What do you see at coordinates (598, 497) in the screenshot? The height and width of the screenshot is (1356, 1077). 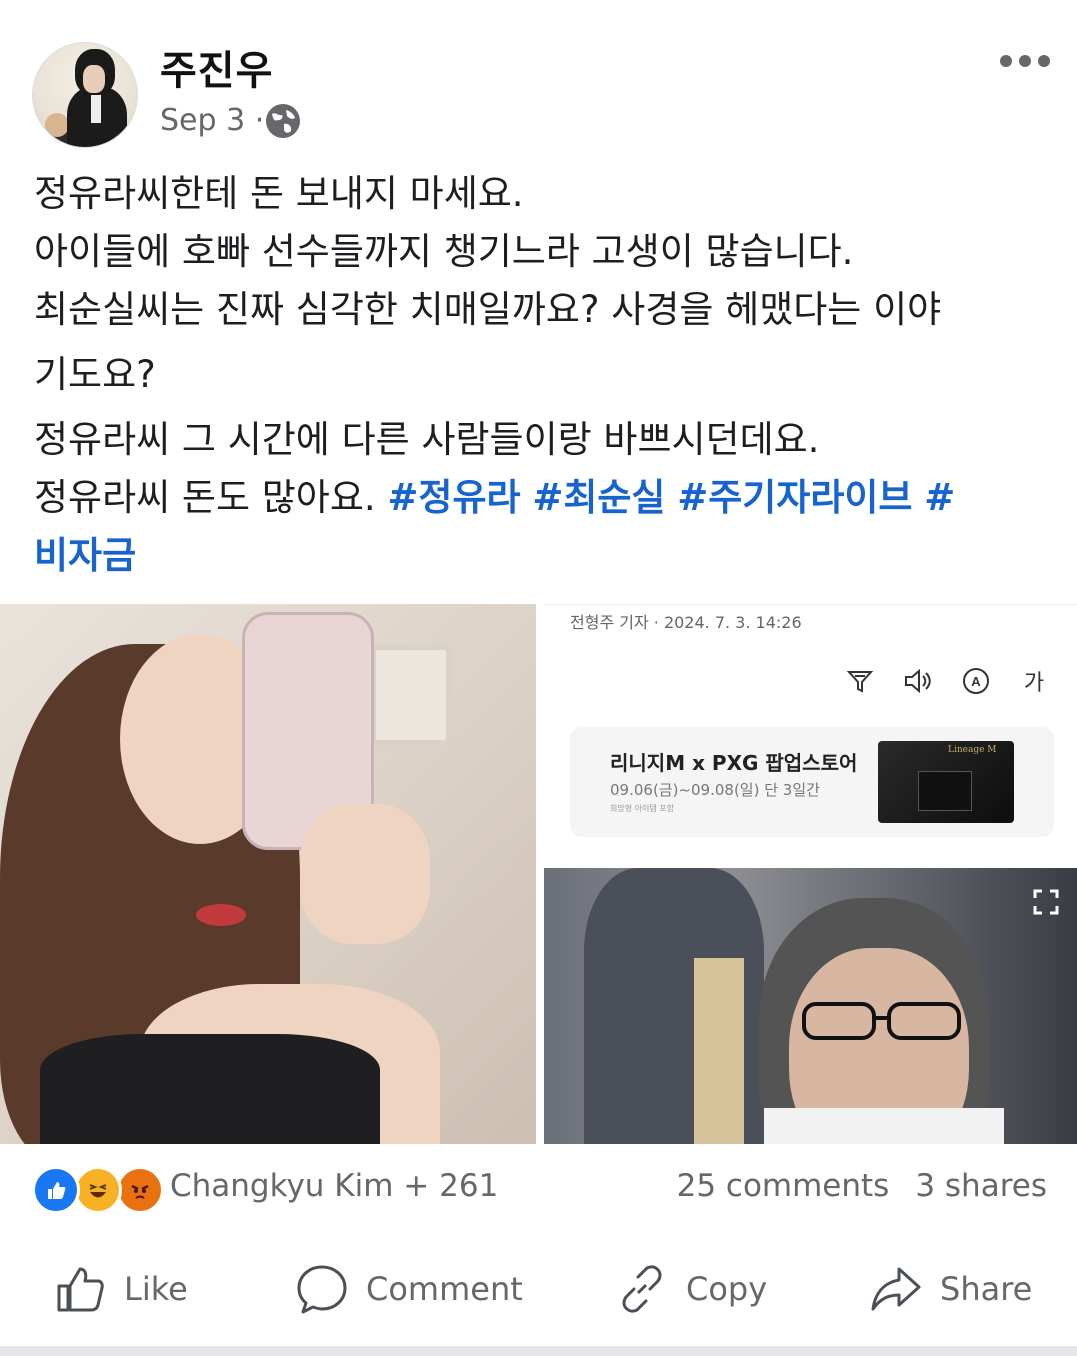 I see `hashtag-link: #최순실` at bounding box center [598, 497].